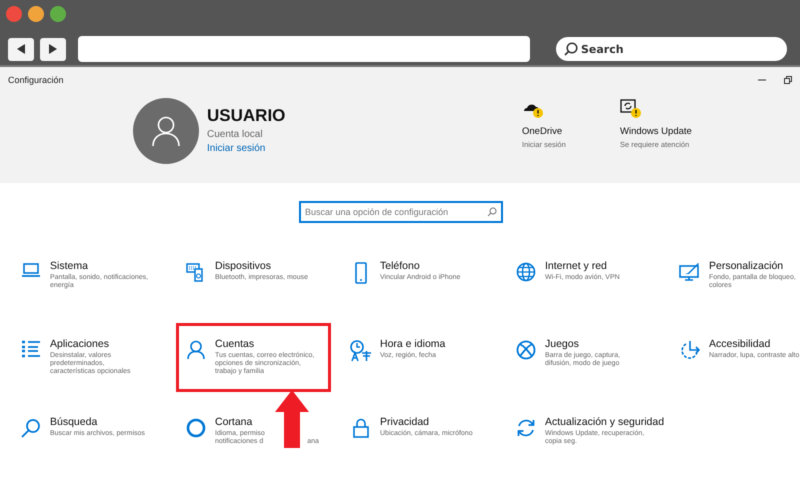 The width and height of the screenshot is (800, 500). I want to click on update-warning-icon, so click(631, 109).